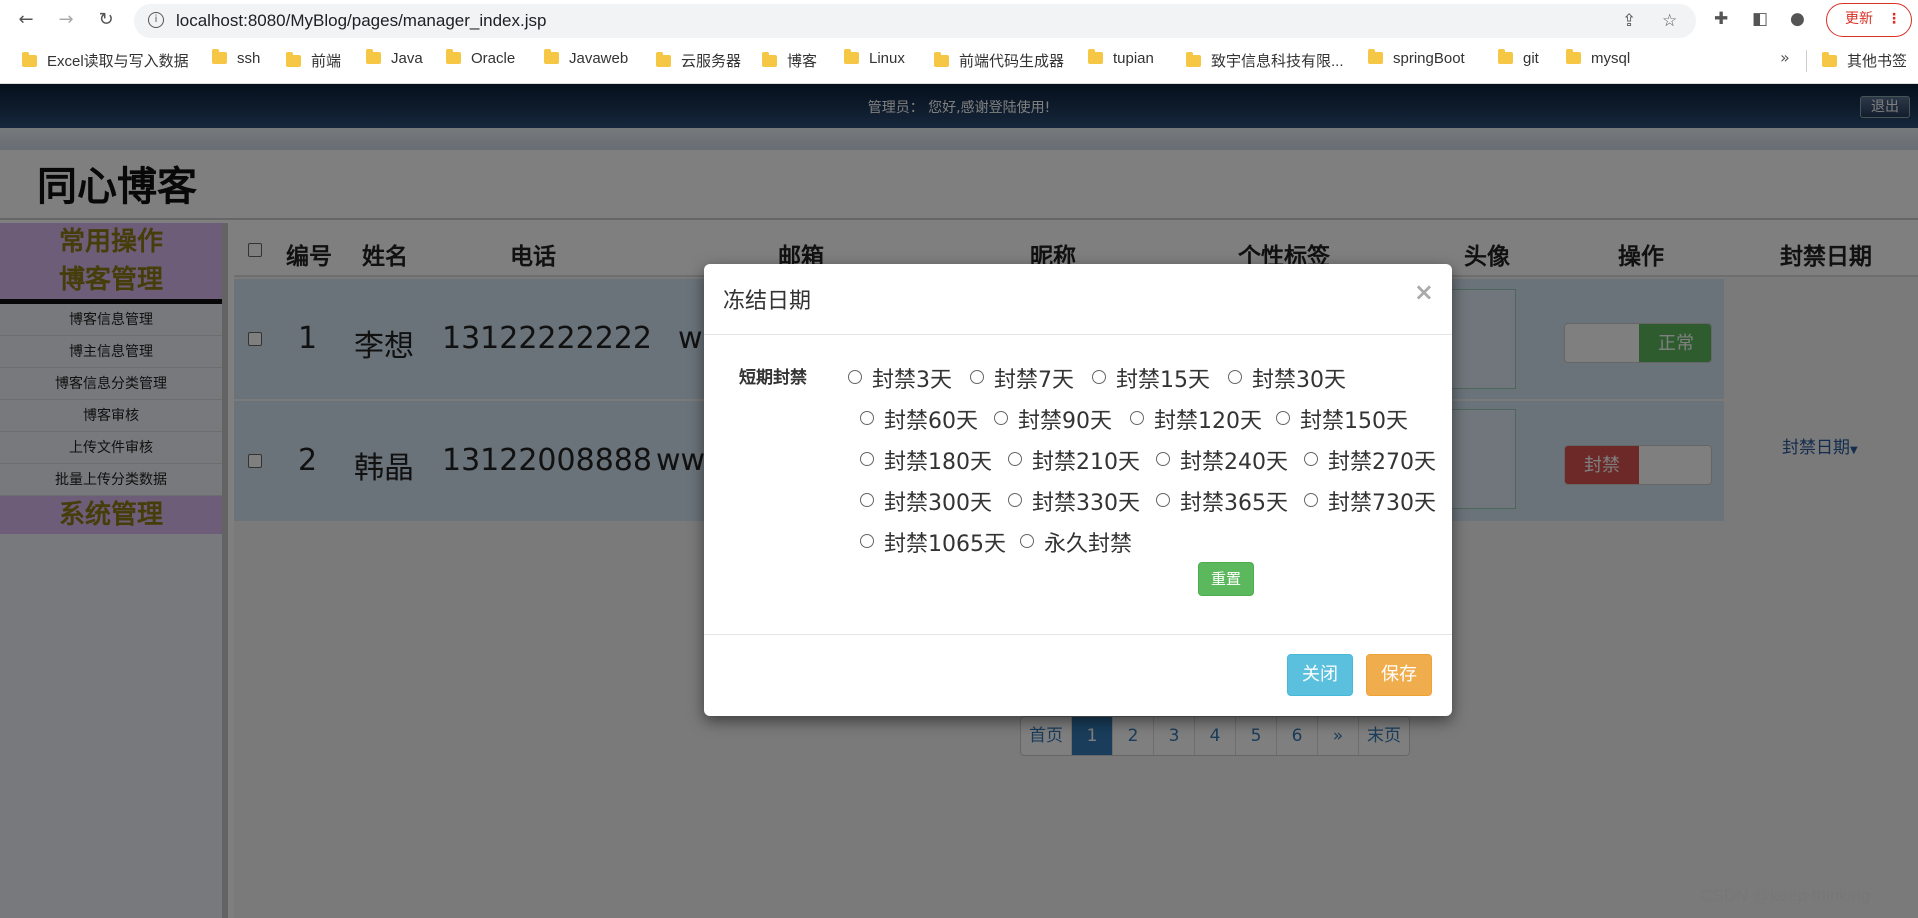 The image size is (1918, 918). Describe the element at coordinates (1151, 378) in the screenshot. I see `ban-option: 封禁15天` at that location.